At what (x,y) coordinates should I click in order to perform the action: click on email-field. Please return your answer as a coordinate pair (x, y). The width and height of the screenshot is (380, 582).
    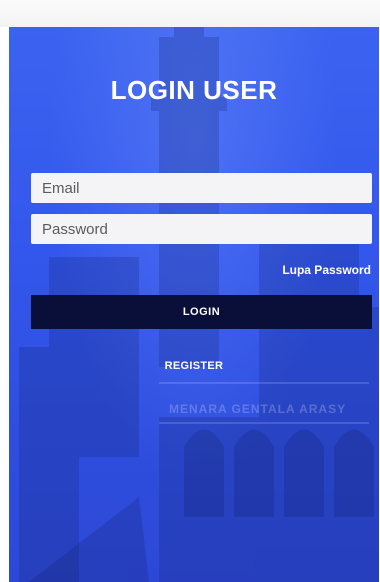
    Looking at the image, I should click on (201, 188).